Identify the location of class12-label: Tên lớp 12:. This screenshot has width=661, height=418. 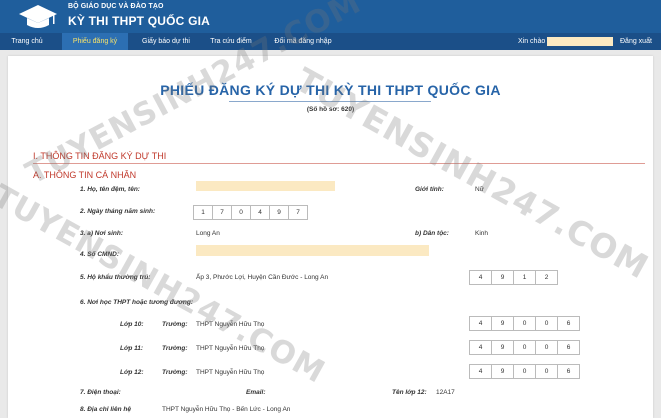
(409, 392).